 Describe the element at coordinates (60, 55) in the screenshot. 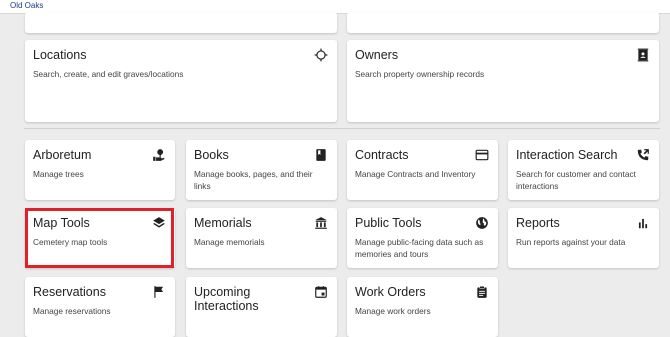

I see `locations-title: Locations` at that location.